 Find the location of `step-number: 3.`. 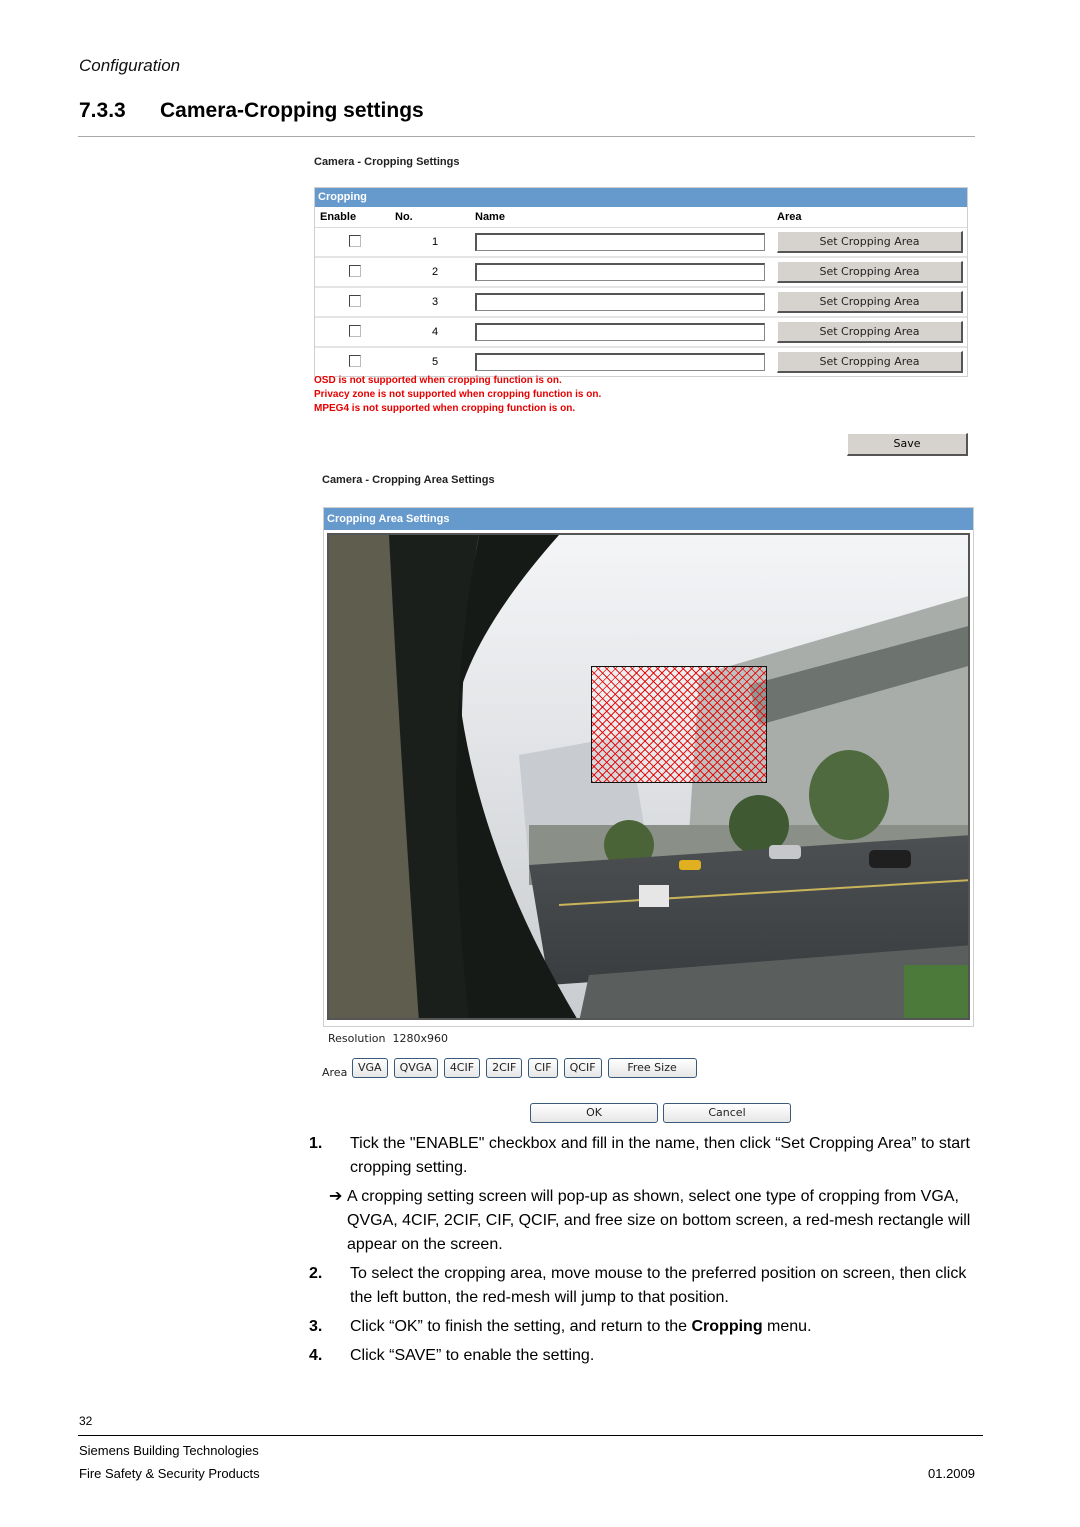

step-number: 3. is located at coordinates (316, 1326).